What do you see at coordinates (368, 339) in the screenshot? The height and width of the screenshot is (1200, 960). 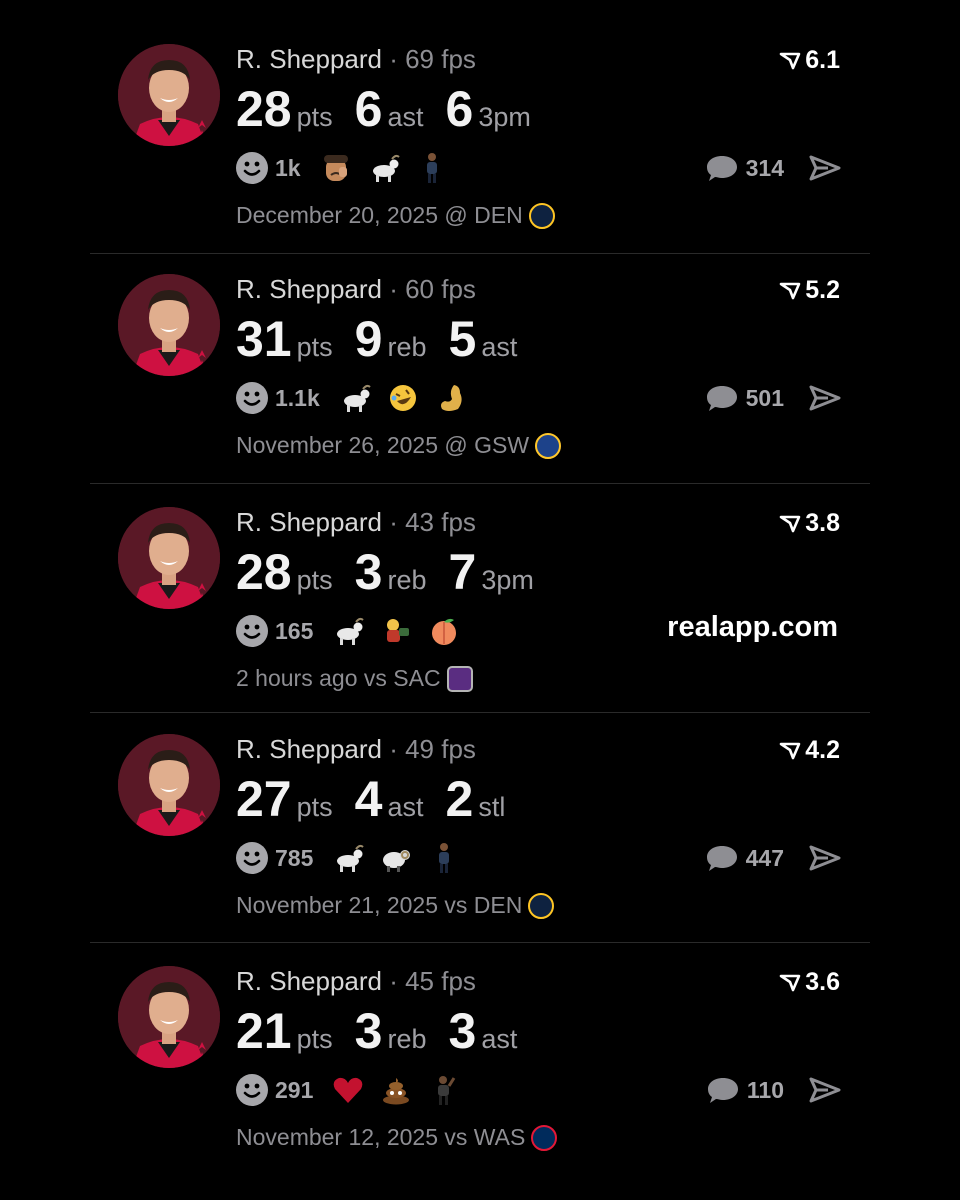 I see `stat-number: 9` at bounding box center [368, 339].